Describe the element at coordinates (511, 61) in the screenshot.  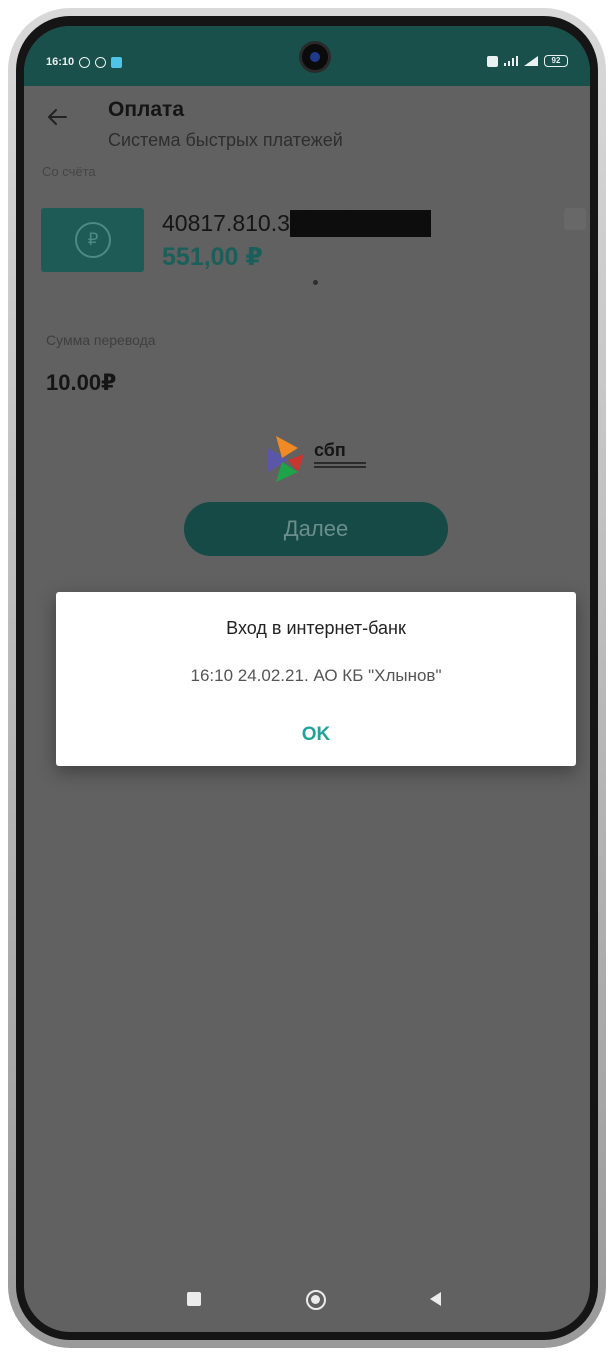
I see `signal-icon` at that location.